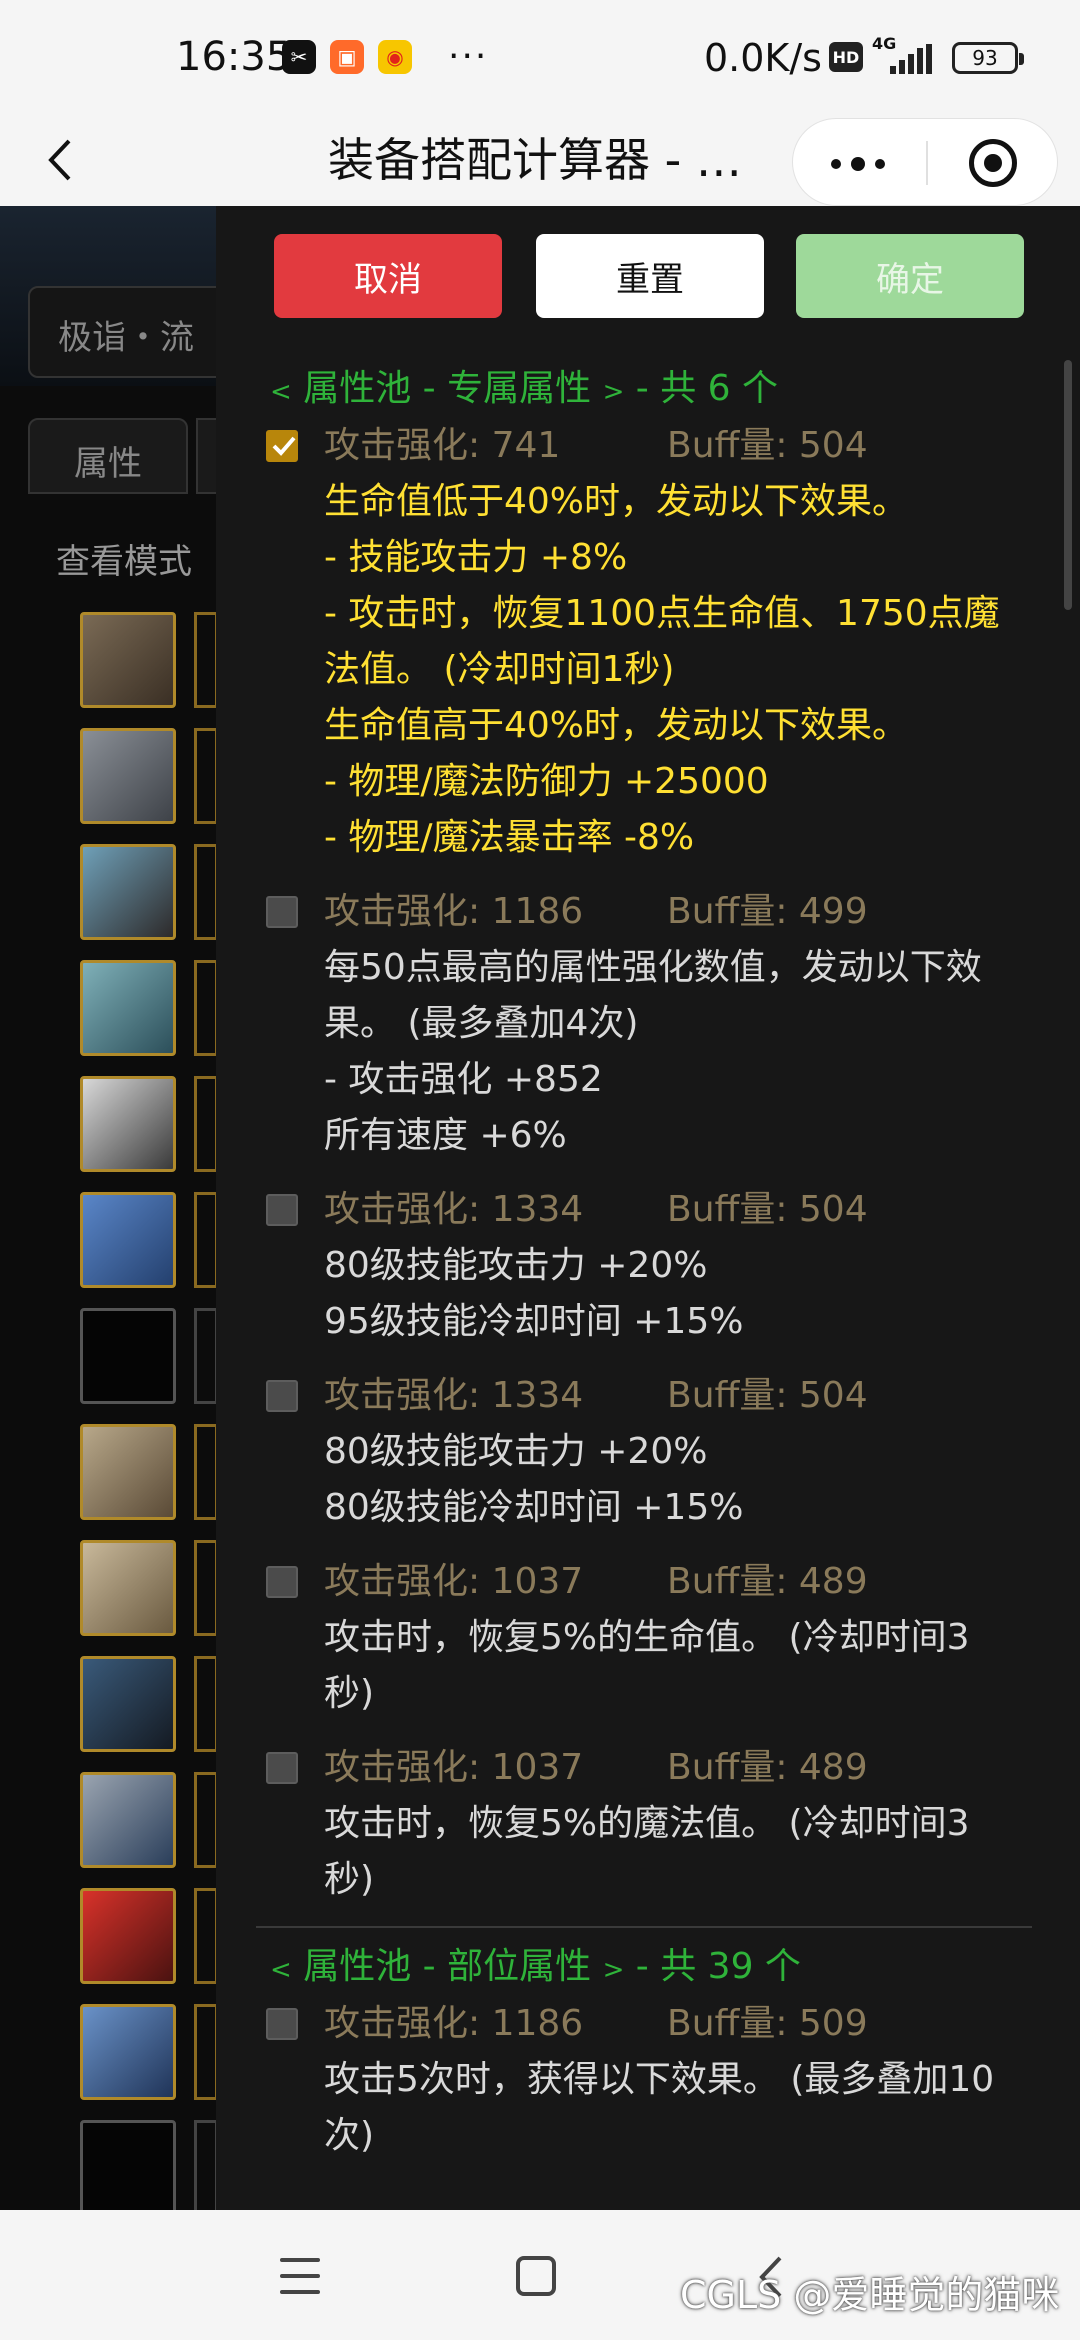 Image resolution: width=1080 pixels, height=2340 pixels. What do you see at coordinates (546, 781) in the screenshot?
I see `effect-line: - 物理/魔法防御力 +25000` at bounding box center [546, 781].